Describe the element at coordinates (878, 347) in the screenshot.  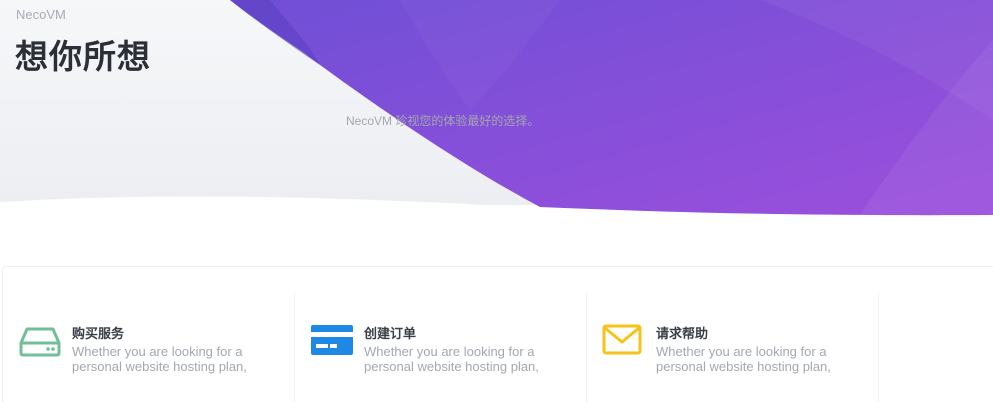
I see `card-divider` at that location.